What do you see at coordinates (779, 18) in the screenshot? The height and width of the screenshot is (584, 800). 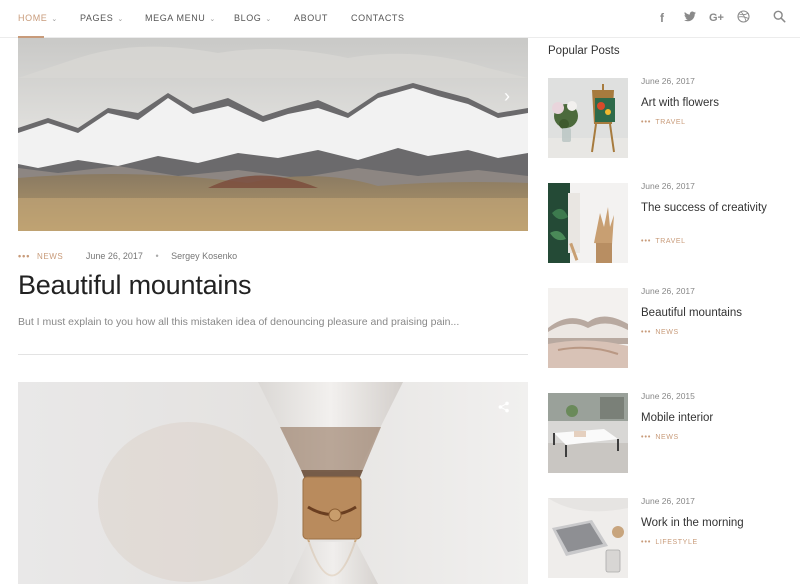 I see `search-icon` at bounding box center [779, 18].